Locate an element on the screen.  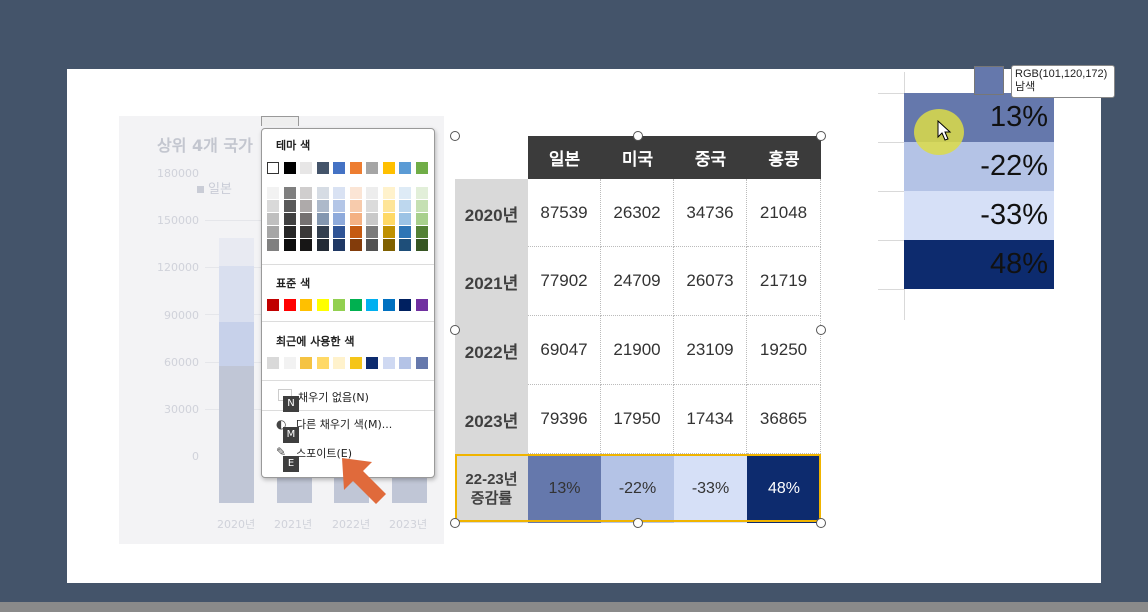
table-cell: 79396 is located at coordinates (564, 419).